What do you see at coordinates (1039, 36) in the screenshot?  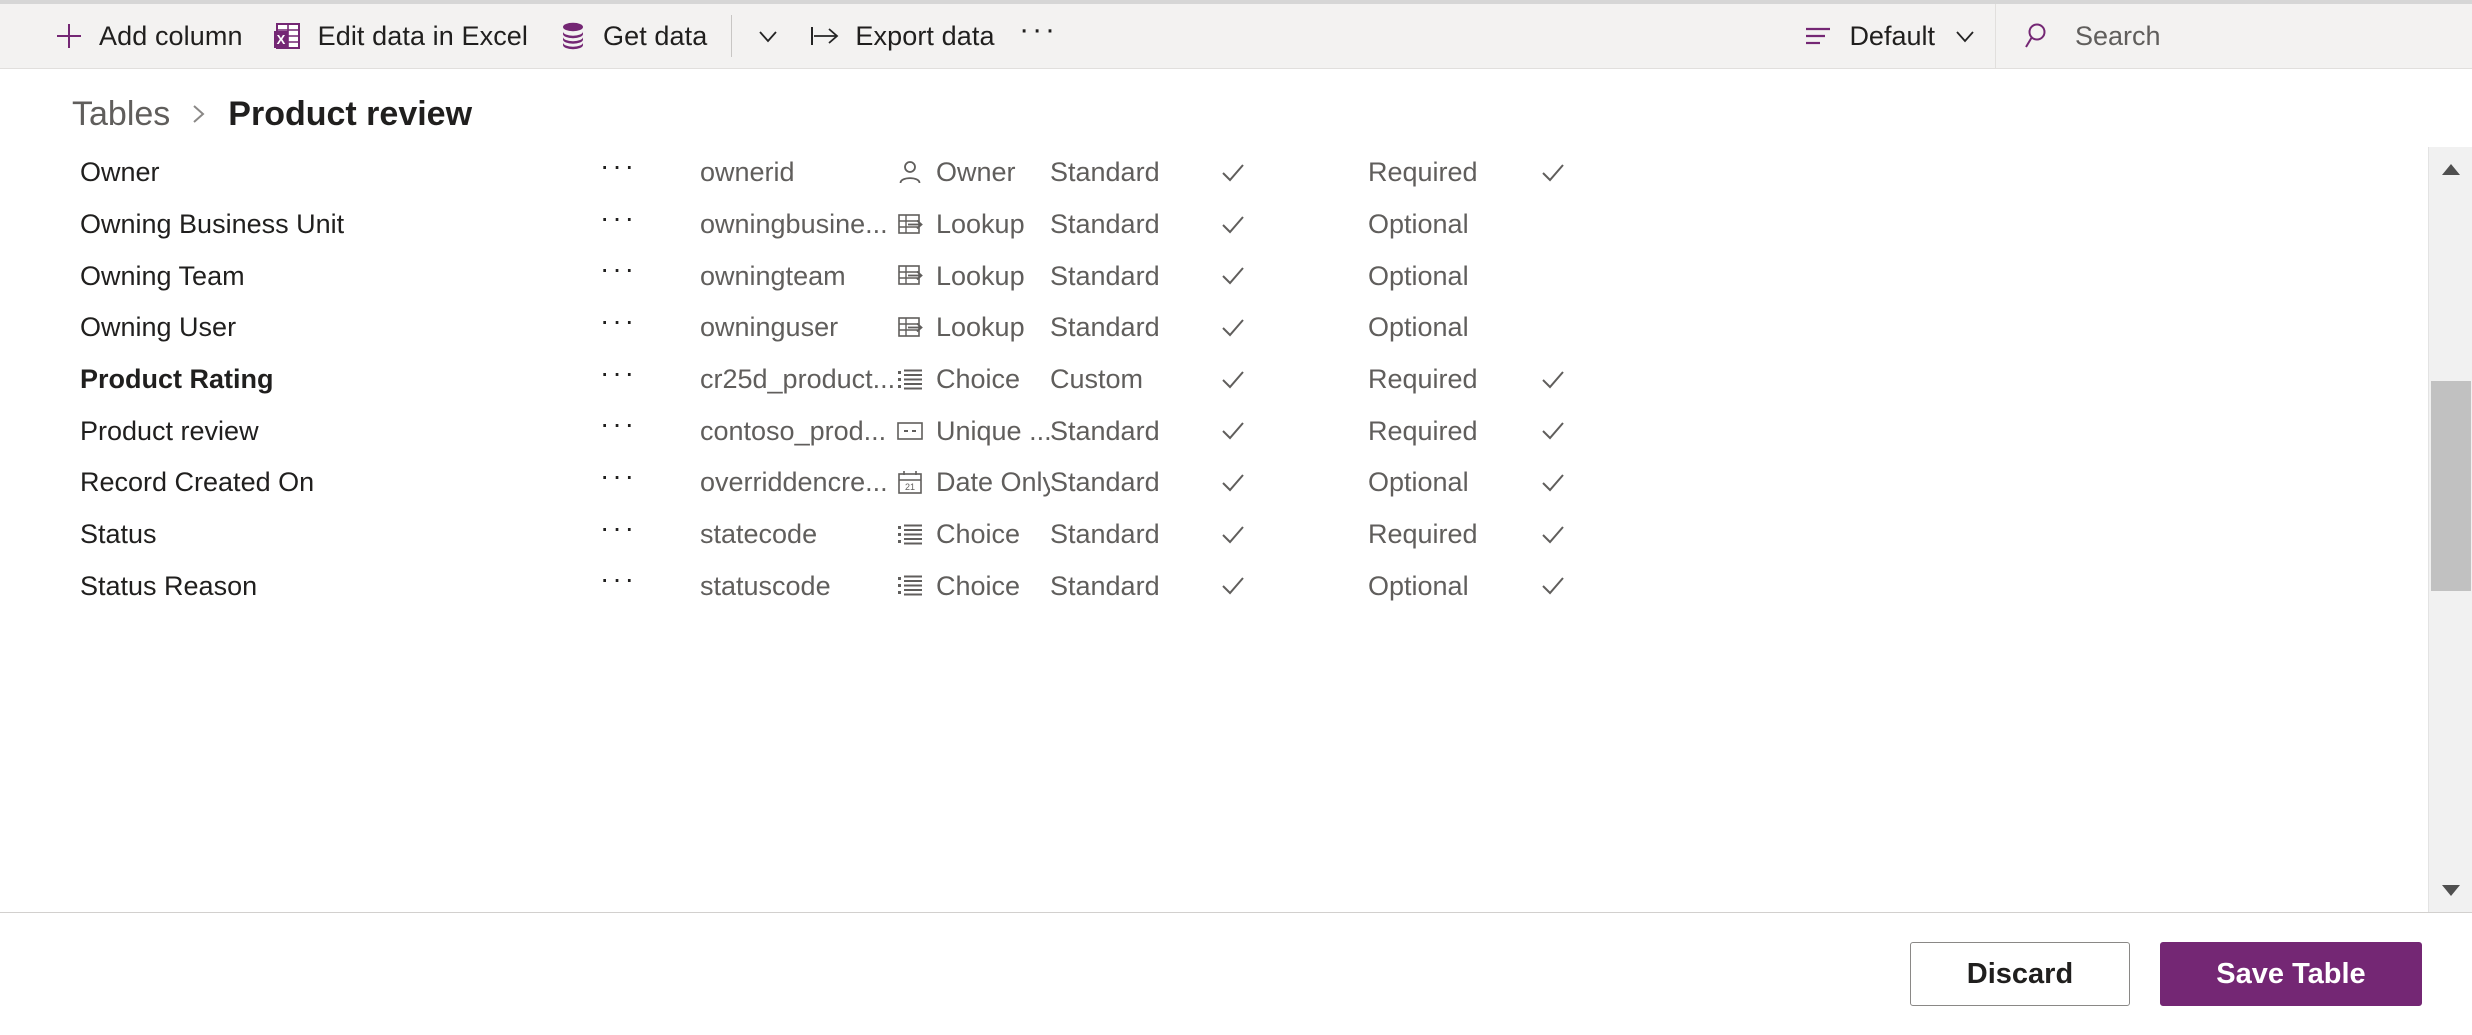 I see `command-bar-overflow-button: ···` at bounding box center [1039, 36].